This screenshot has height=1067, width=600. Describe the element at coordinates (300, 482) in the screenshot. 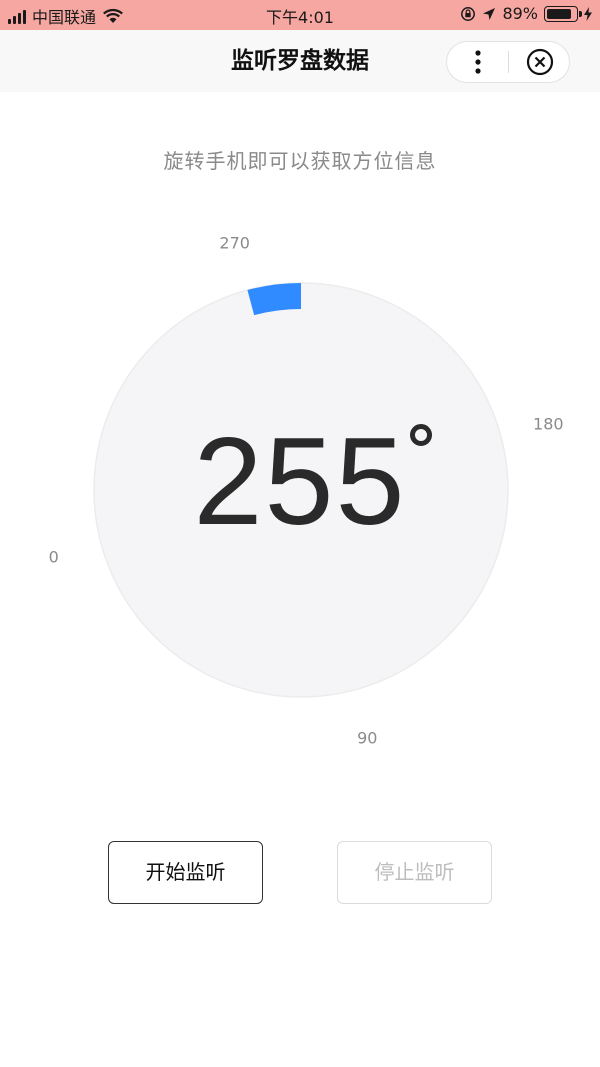

I see `heading-value: 255` at that location.